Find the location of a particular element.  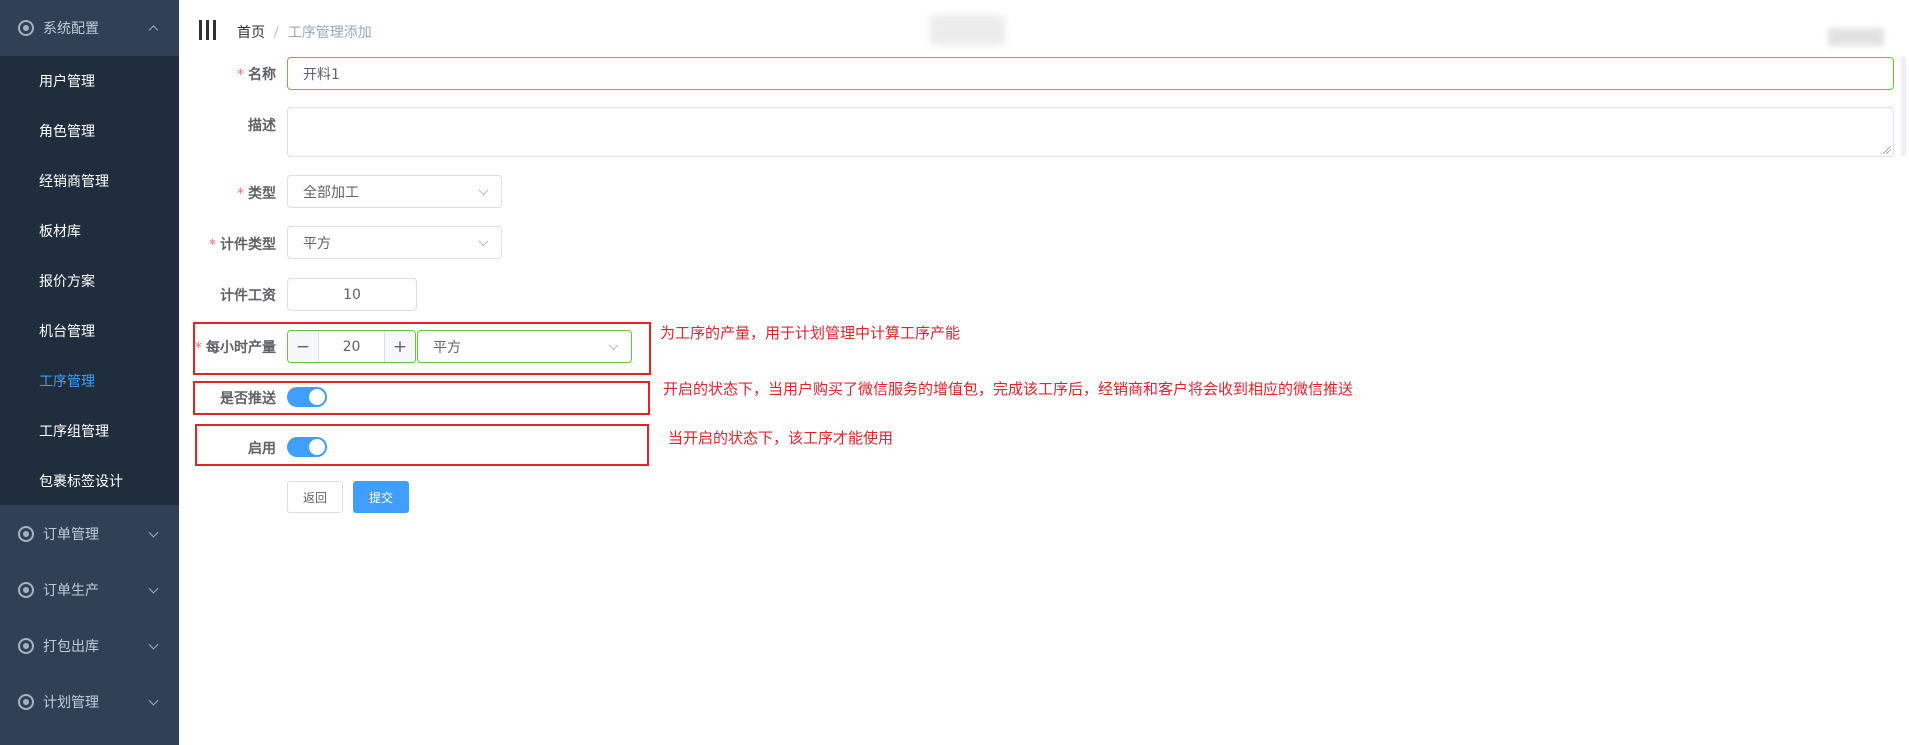

annotation-enabled: 当开启的状态下，该工序才能使用 is located at coordinates (781, 438).